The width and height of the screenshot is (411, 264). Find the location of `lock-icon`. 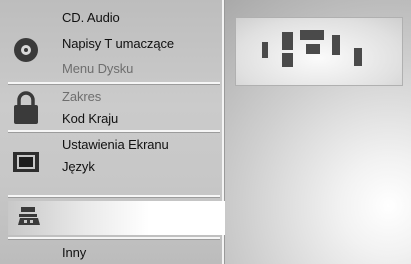

lock-icon is located at coordinates (26, 110).